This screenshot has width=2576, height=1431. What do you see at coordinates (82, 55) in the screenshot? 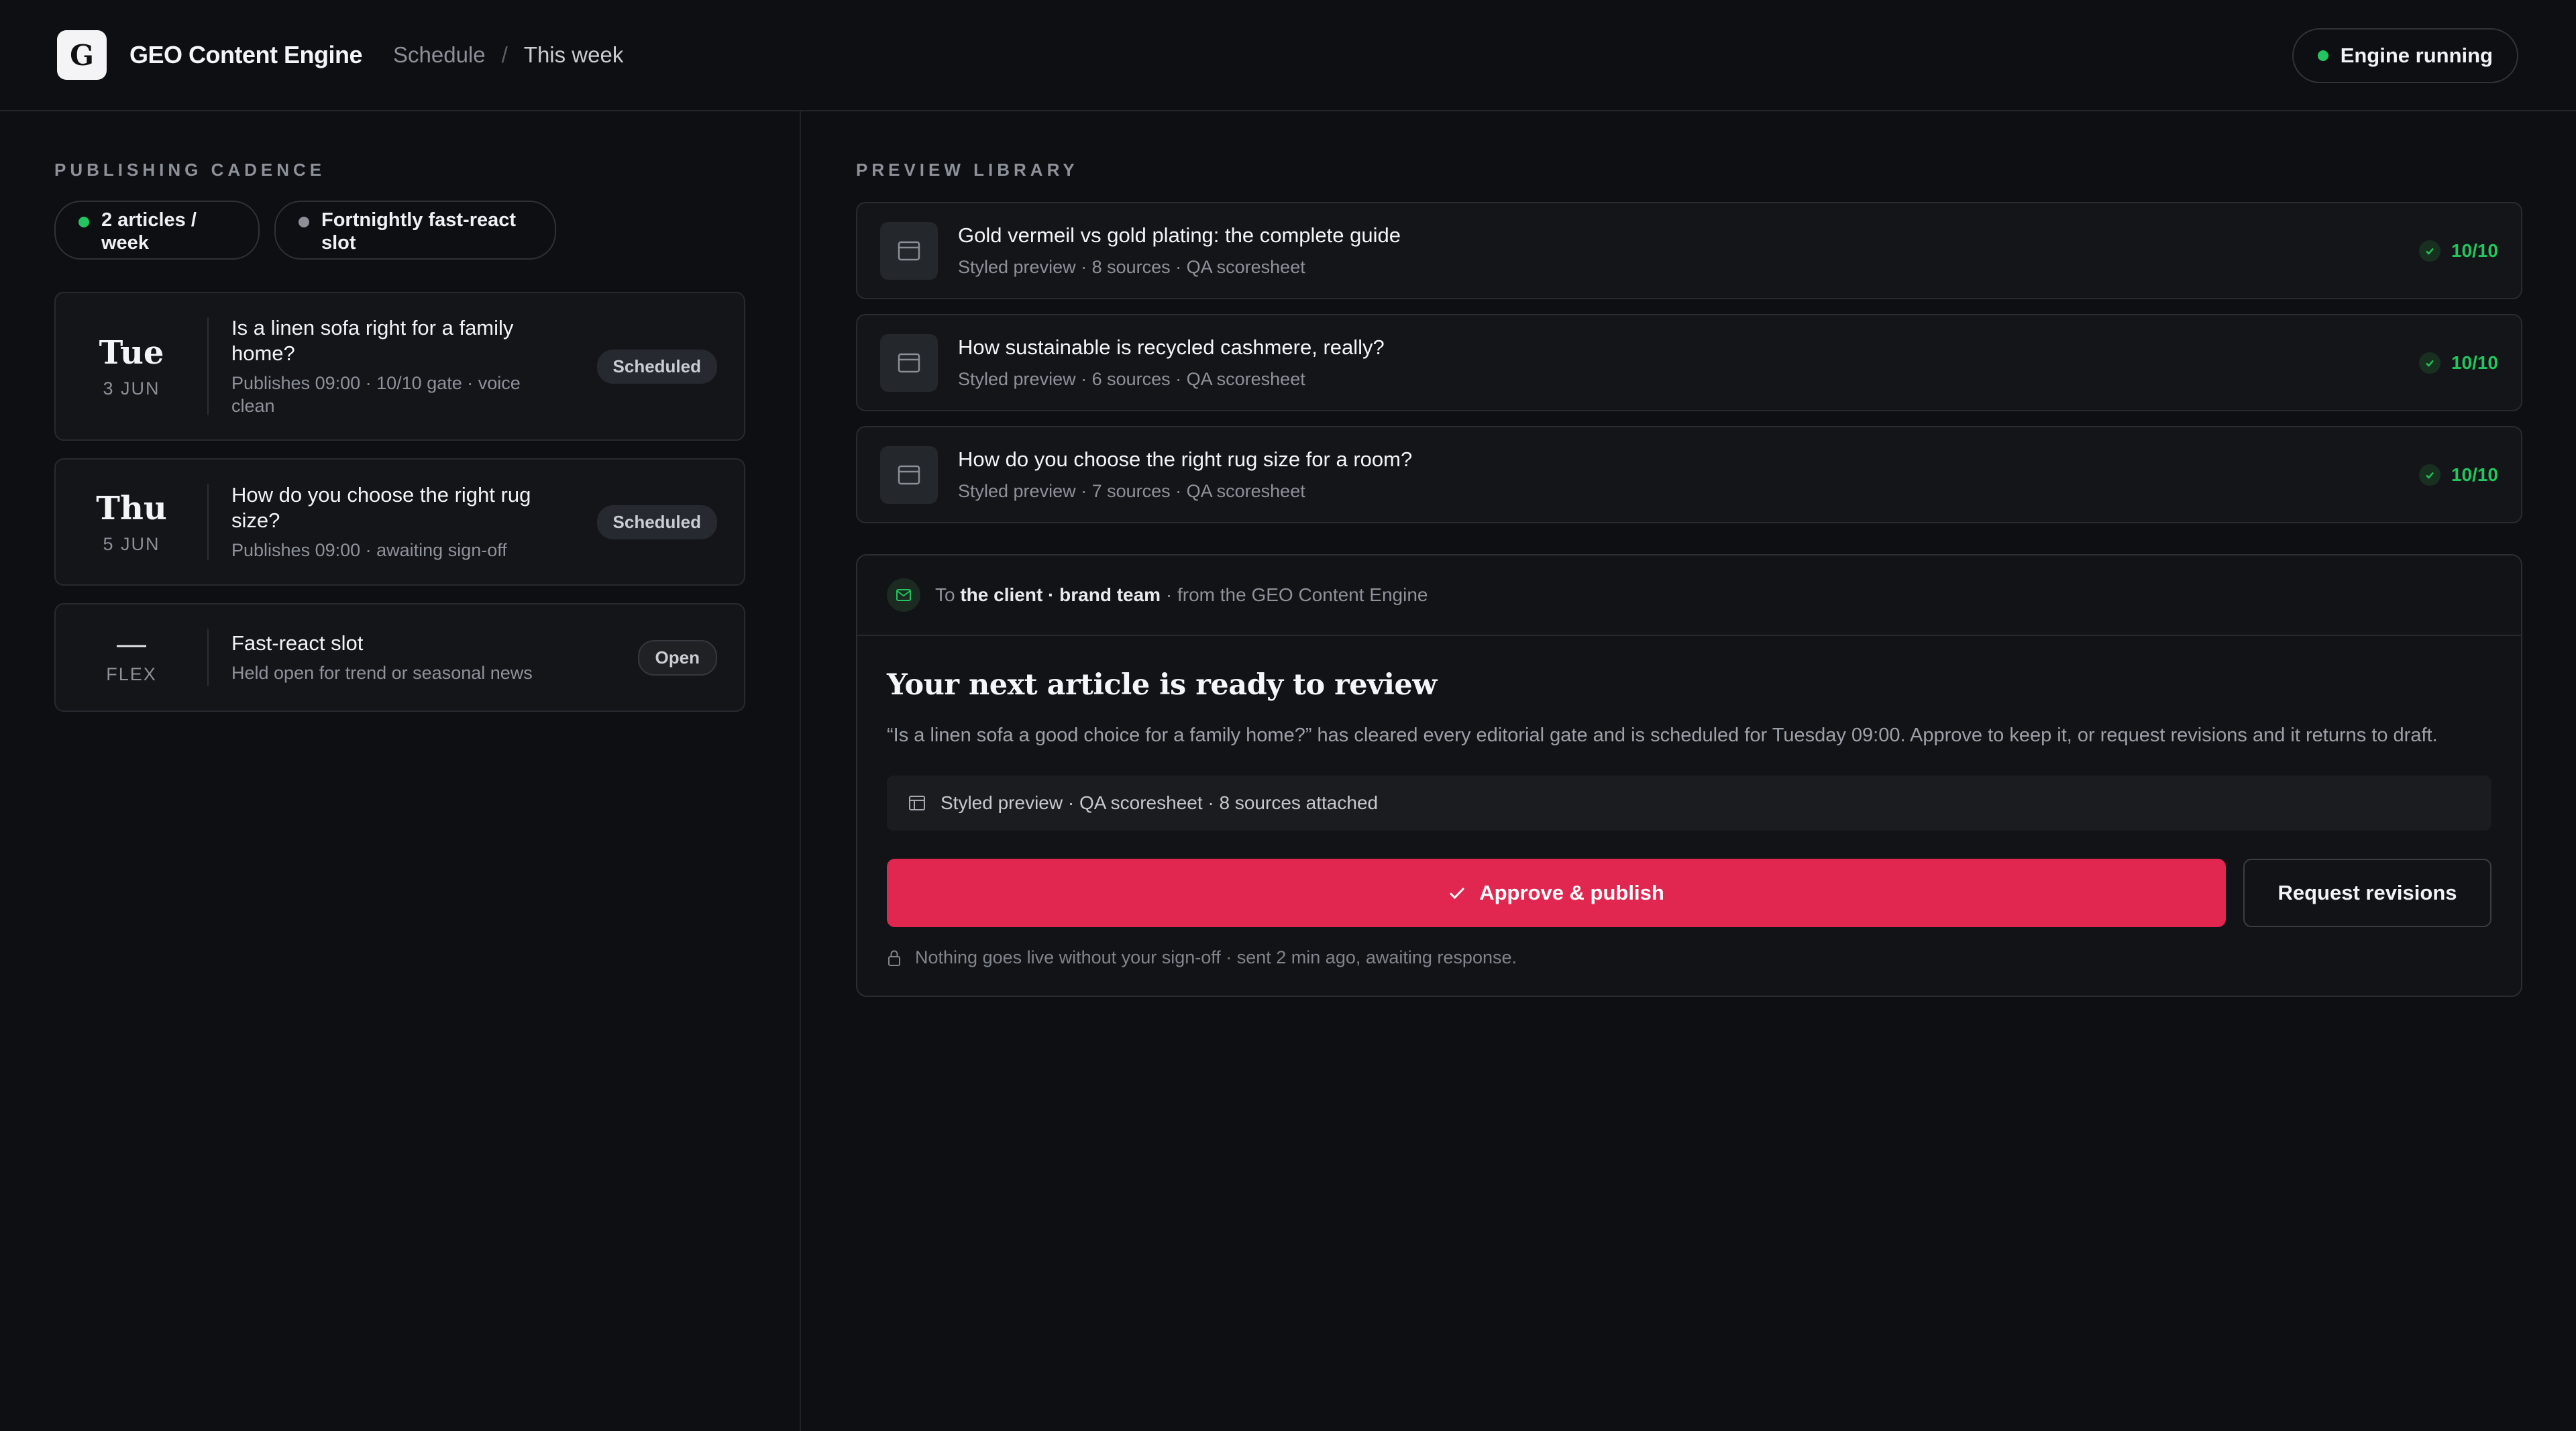
I see `app-logo: G` at bounding box center [82, 55].